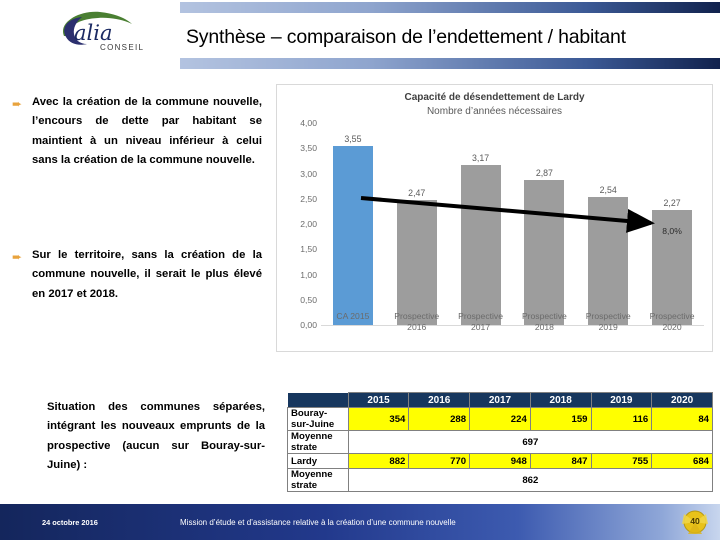 The height and width of the screenshot is (540, 720). I want to click on table-cell: 224, so click(500, 419).